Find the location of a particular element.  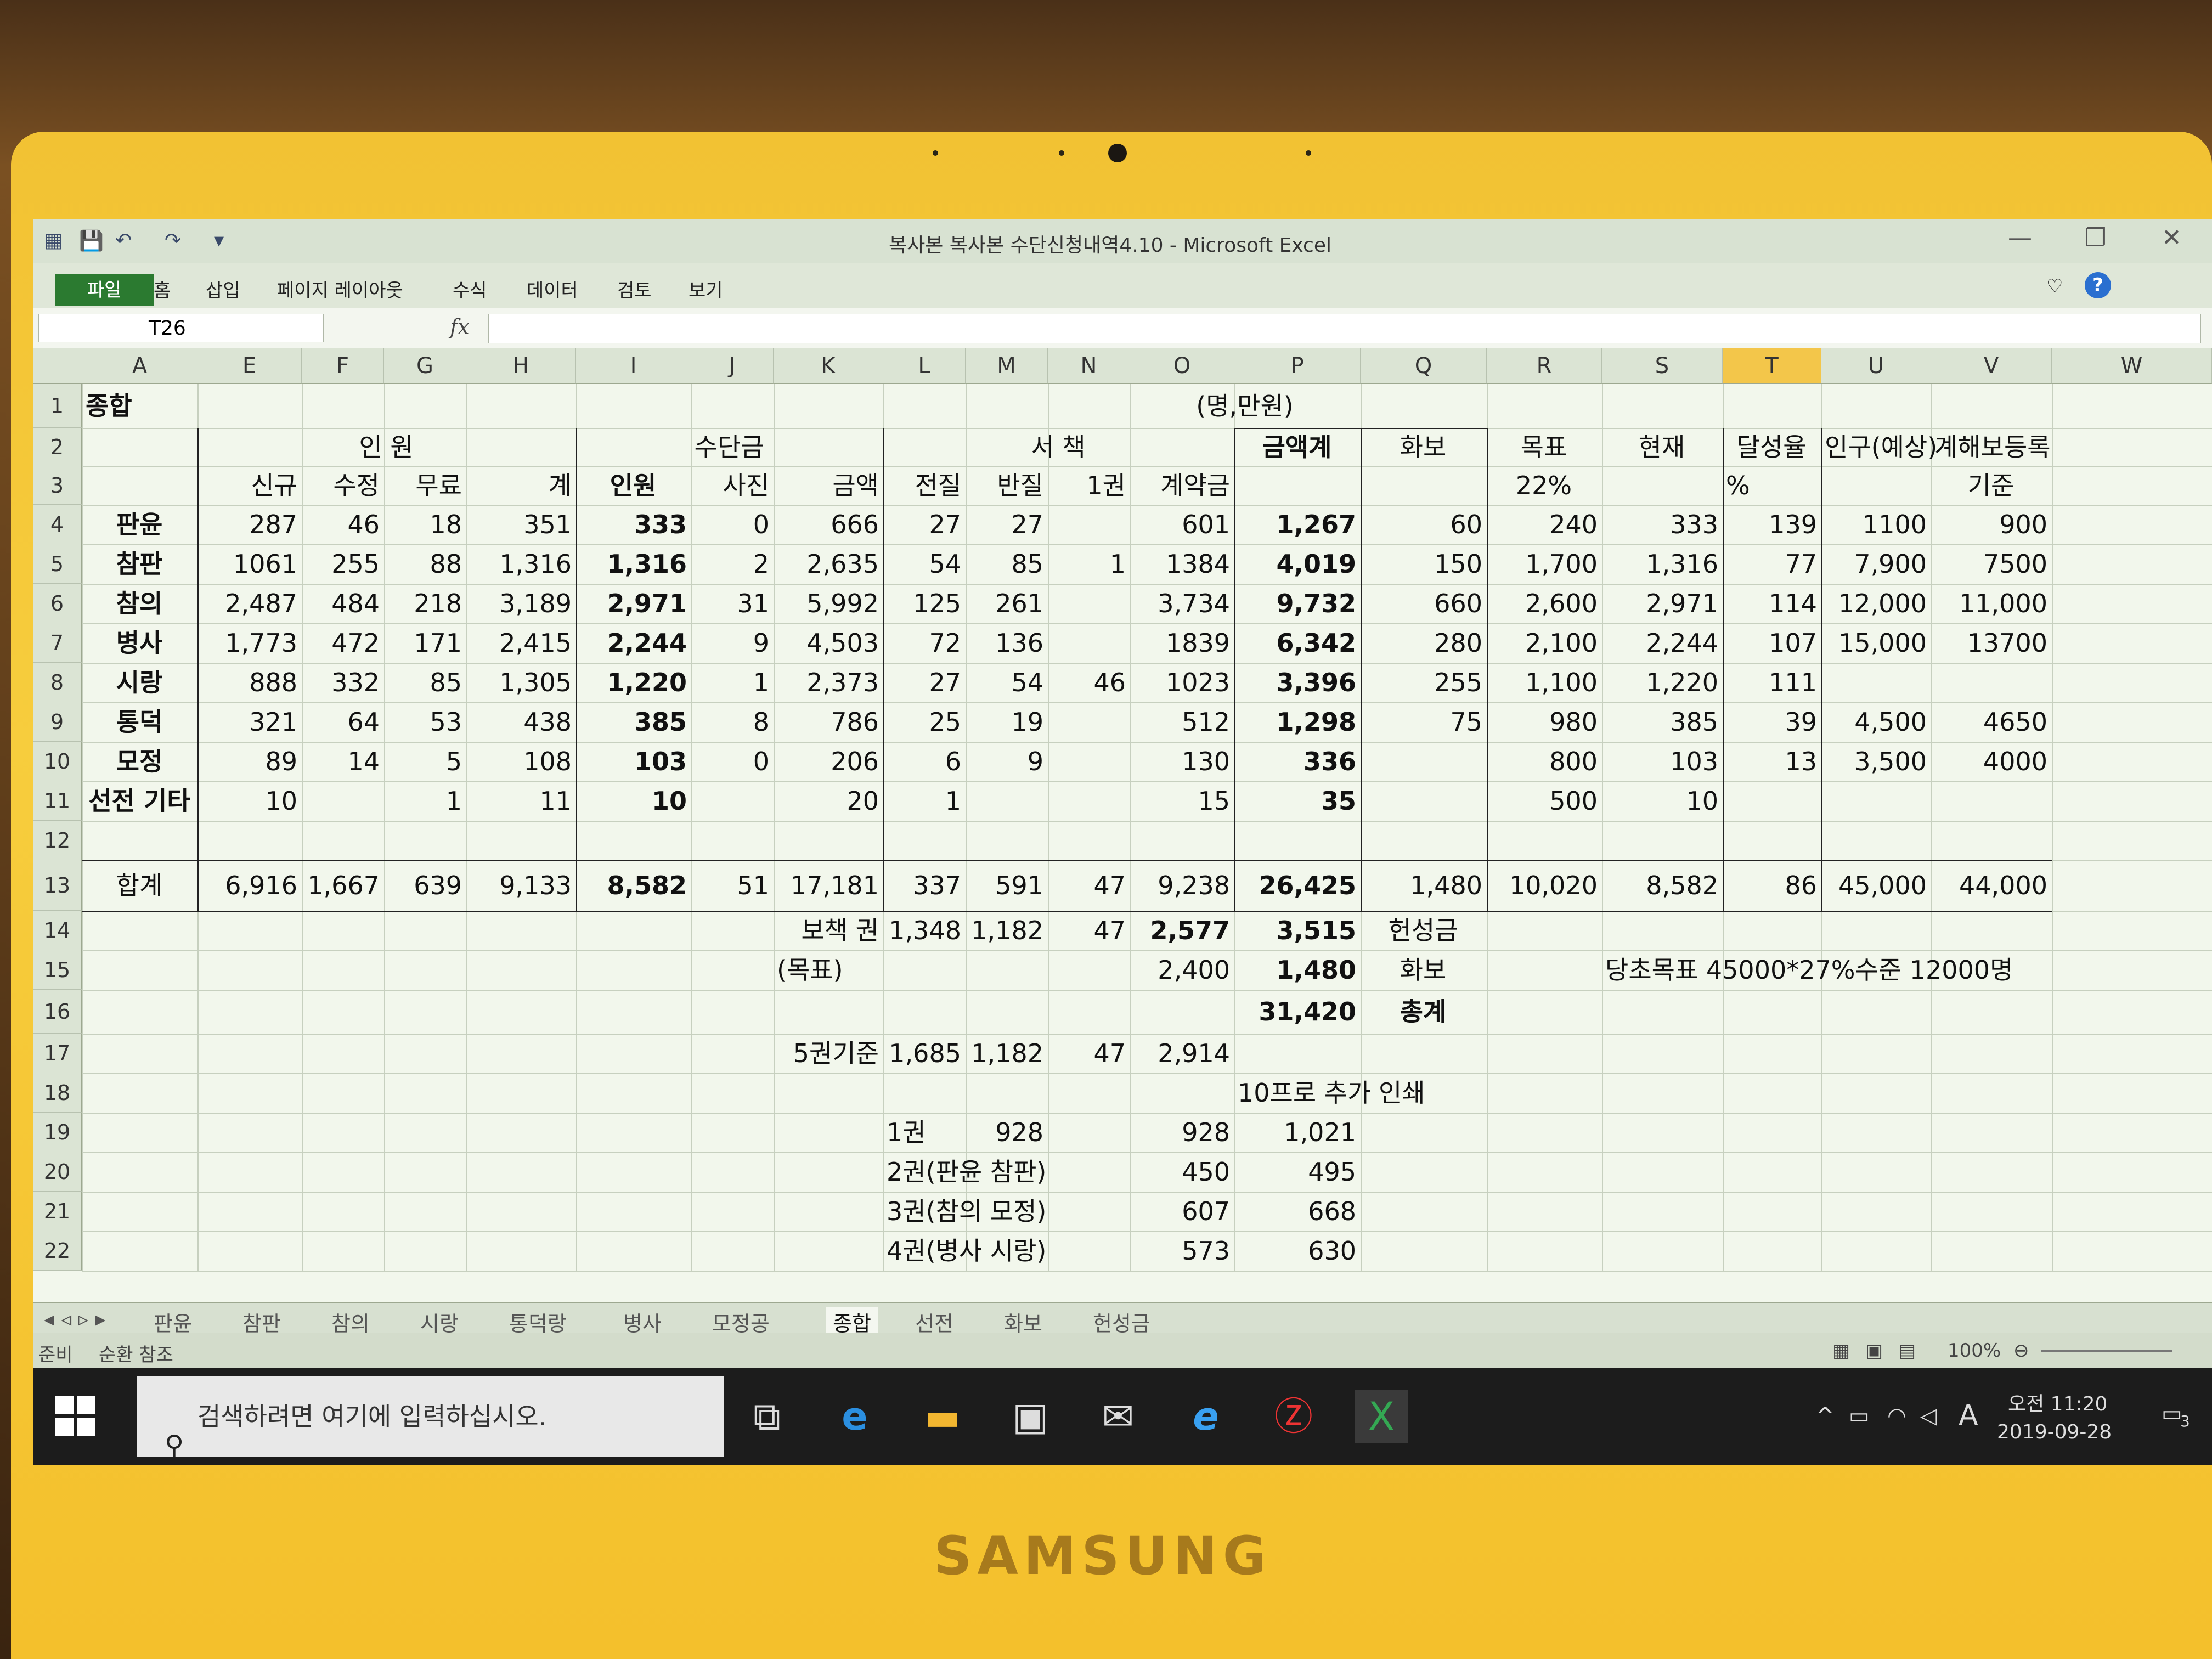

column-header-p: P is located at coordinates (1297, 366).